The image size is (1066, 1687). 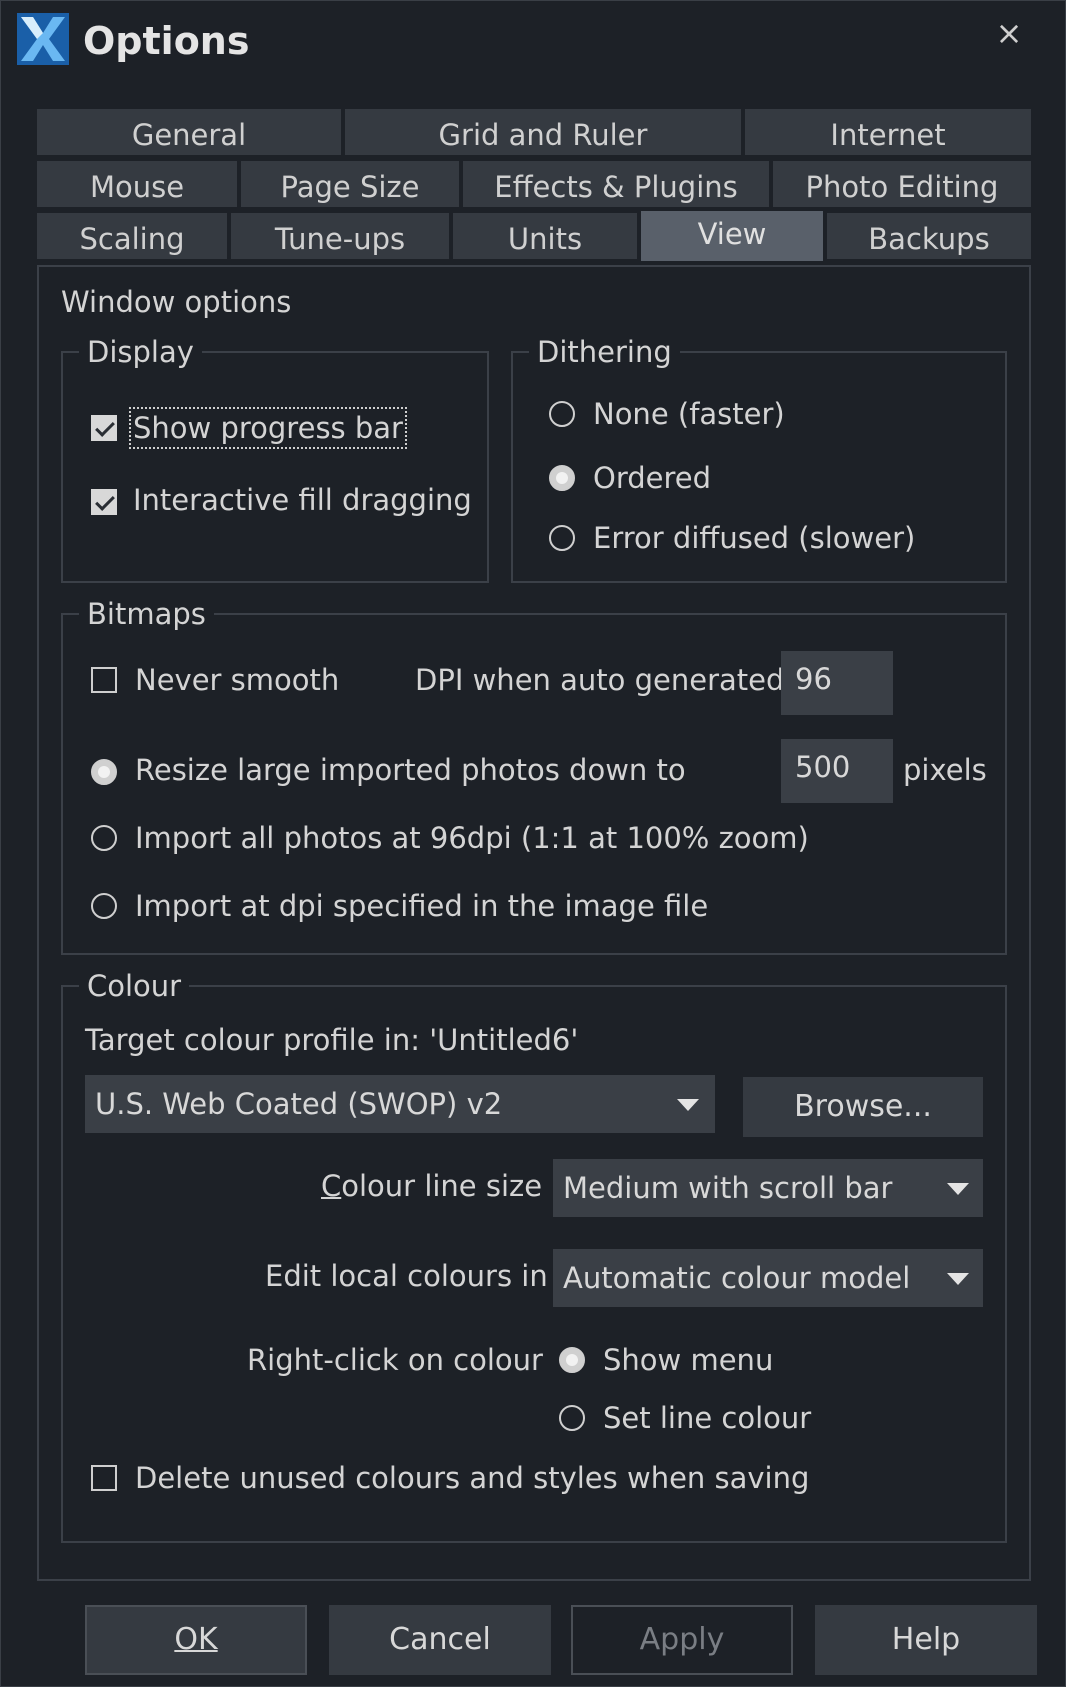 I want to click on never-smooth-label: Never smooth, so click(x=237, y=680).